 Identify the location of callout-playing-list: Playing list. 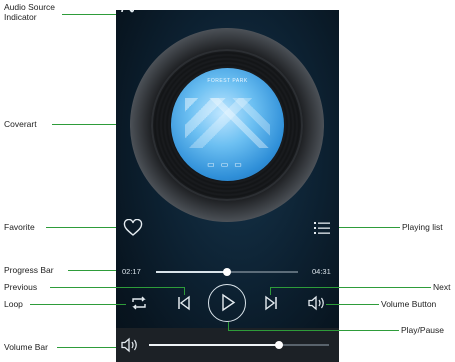
(422, 227).